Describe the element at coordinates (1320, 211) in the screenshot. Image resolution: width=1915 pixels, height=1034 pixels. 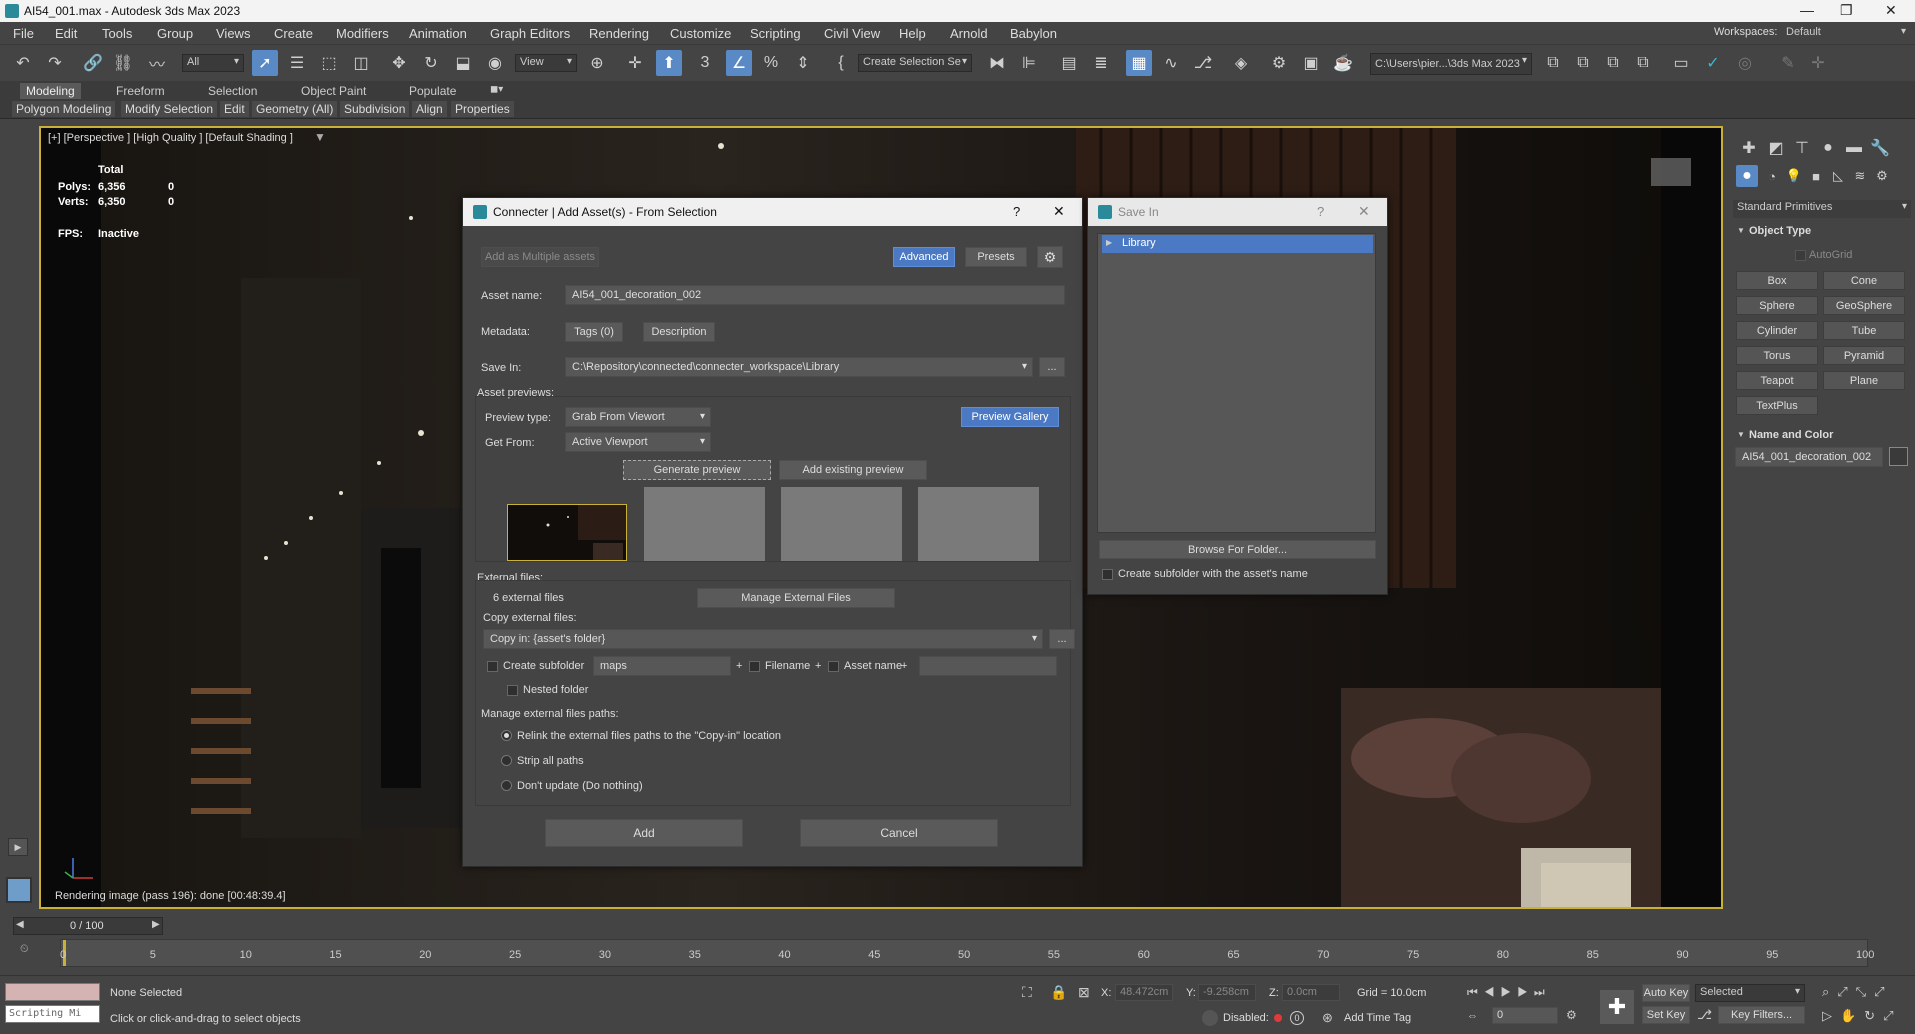
I see `save-in-help-button: ?` at that location.